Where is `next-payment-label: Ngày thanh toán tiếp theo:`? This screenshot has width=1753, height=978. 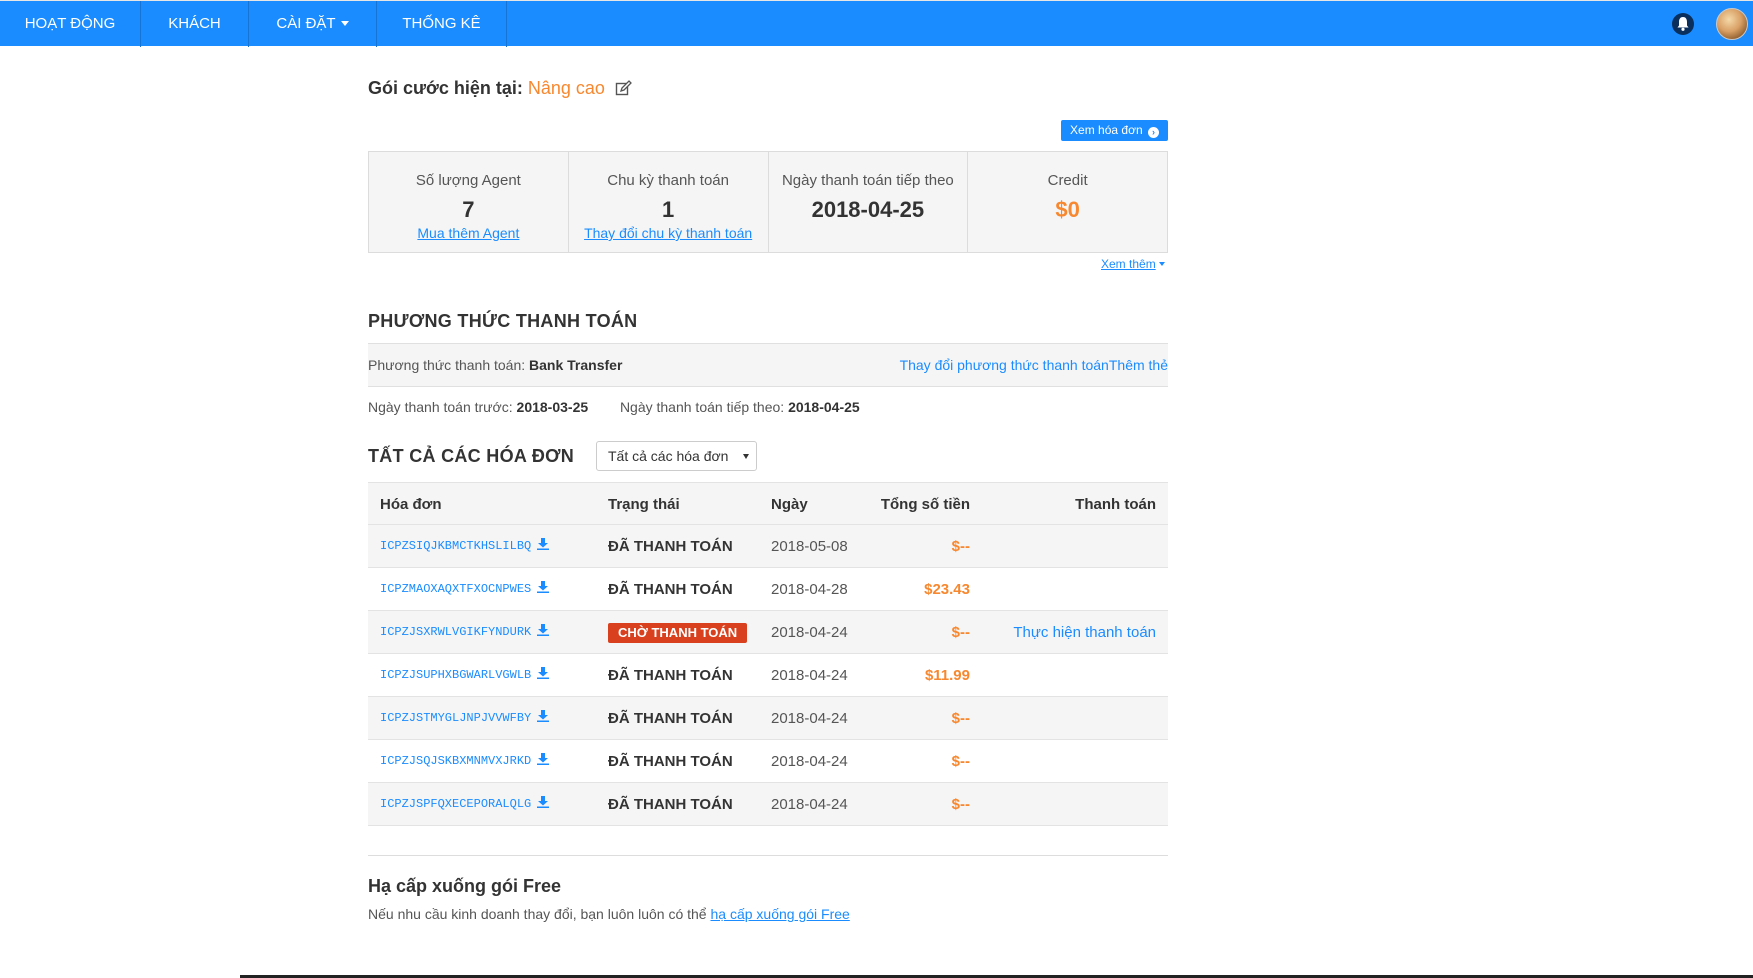 next-payment-label: Ngày thanh toán tiếp theo: is located at coordinates (702, 407).